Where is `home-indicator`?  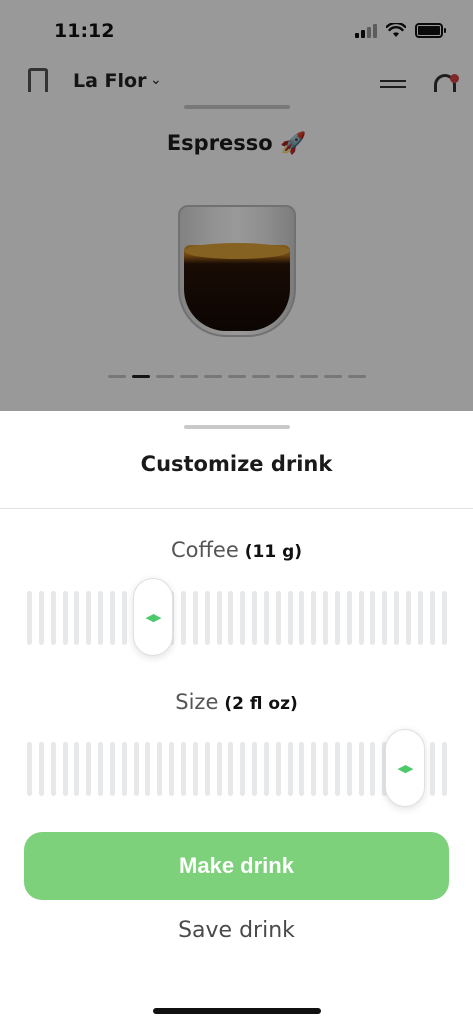 home-indicator is located at coordinates (237, 1011).